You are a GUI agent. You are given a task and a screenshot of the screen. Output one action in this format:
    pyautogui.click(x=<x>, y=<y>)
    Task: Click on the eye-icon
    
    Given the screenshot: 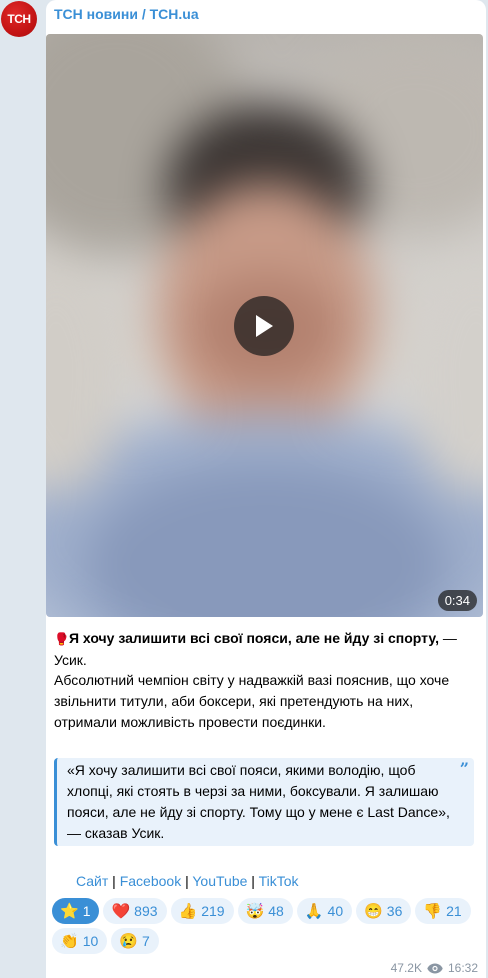 What is the action you would take?
    pyautogui.click(x=435, y=968)
    